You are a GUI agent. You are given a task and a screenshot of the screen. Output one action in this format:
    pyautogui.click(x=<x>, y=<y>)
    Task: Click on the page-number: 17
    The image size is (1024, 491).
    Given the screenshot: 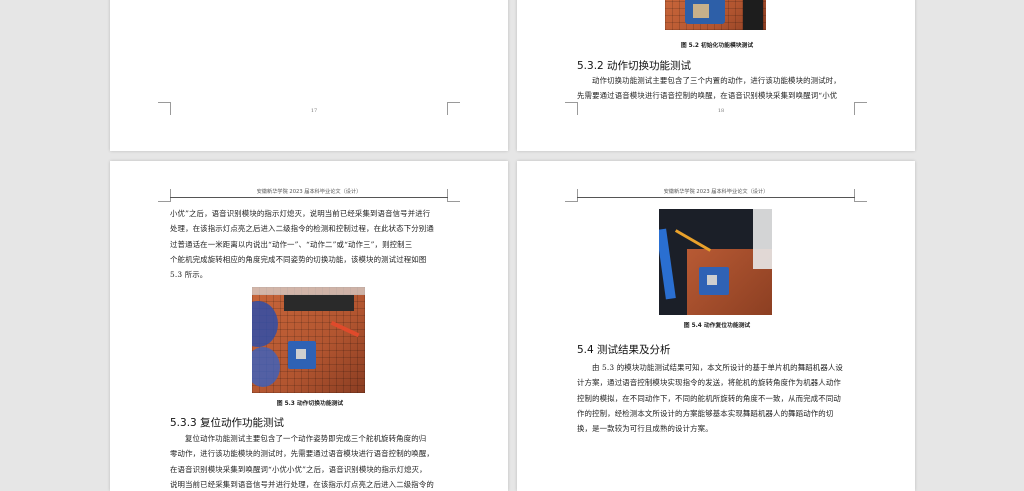 What is the action you would take?
    pyautogui.click(x=314, y=111)
    